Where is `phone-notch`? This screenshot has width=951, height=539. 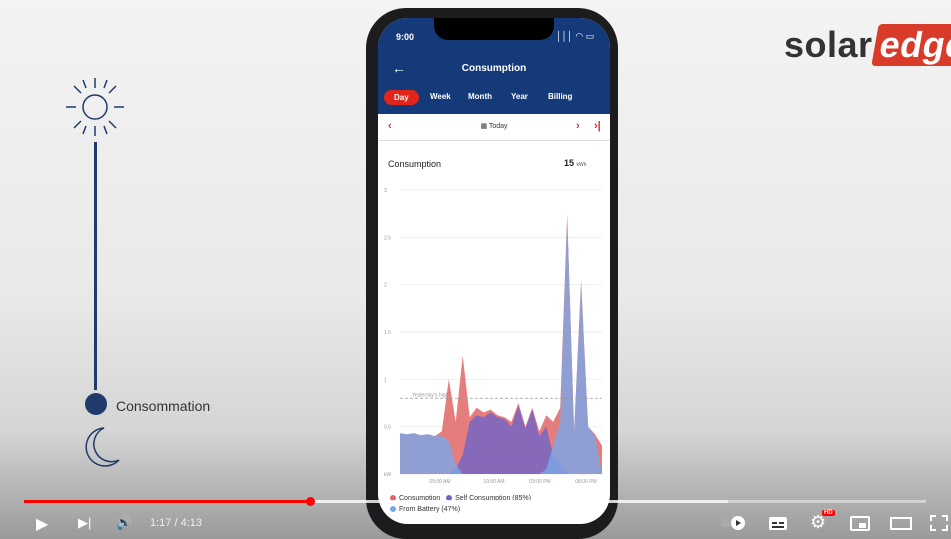
phone-notch is located at coordinates (494, 29).